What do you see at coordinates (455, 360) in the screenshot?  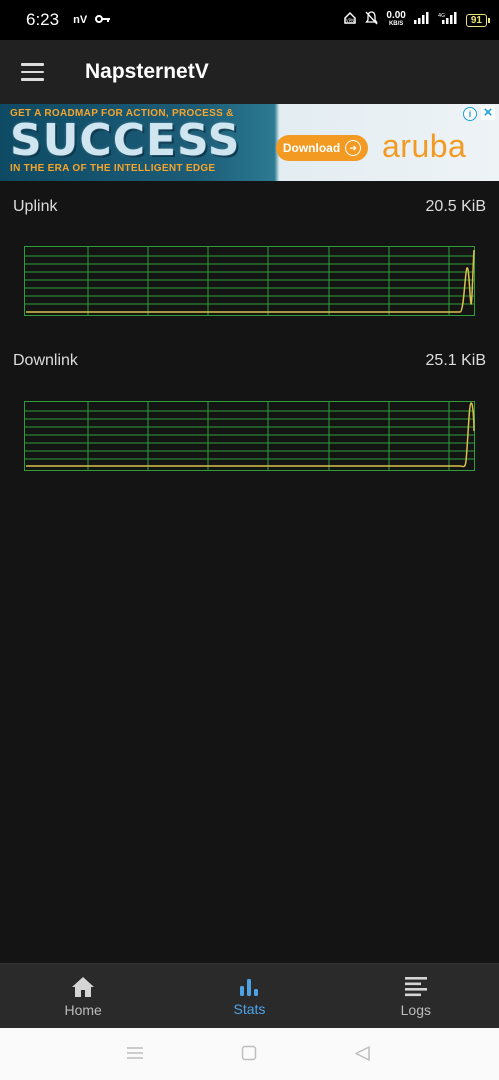 I see `downlink-value: 25.1 KiB` at bounding box center [455, 360].